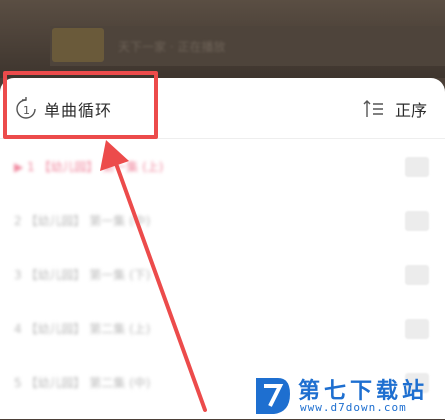 This screenshot has width=445, height=420. Describe the element at coordinates (347, 395) in the screenshot. I see `site-watermark: 第七下载站 www.d7down.com` at that location.